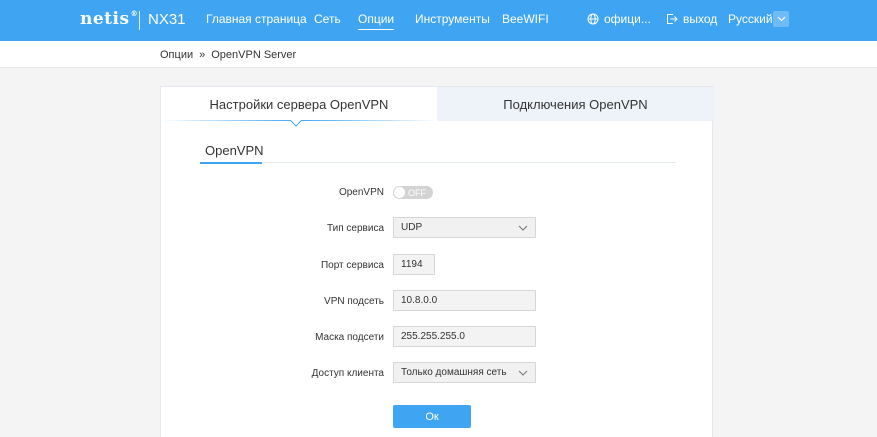 The image size is (877, 437). I want to click on ok-button: Ок, so click(432, 416).